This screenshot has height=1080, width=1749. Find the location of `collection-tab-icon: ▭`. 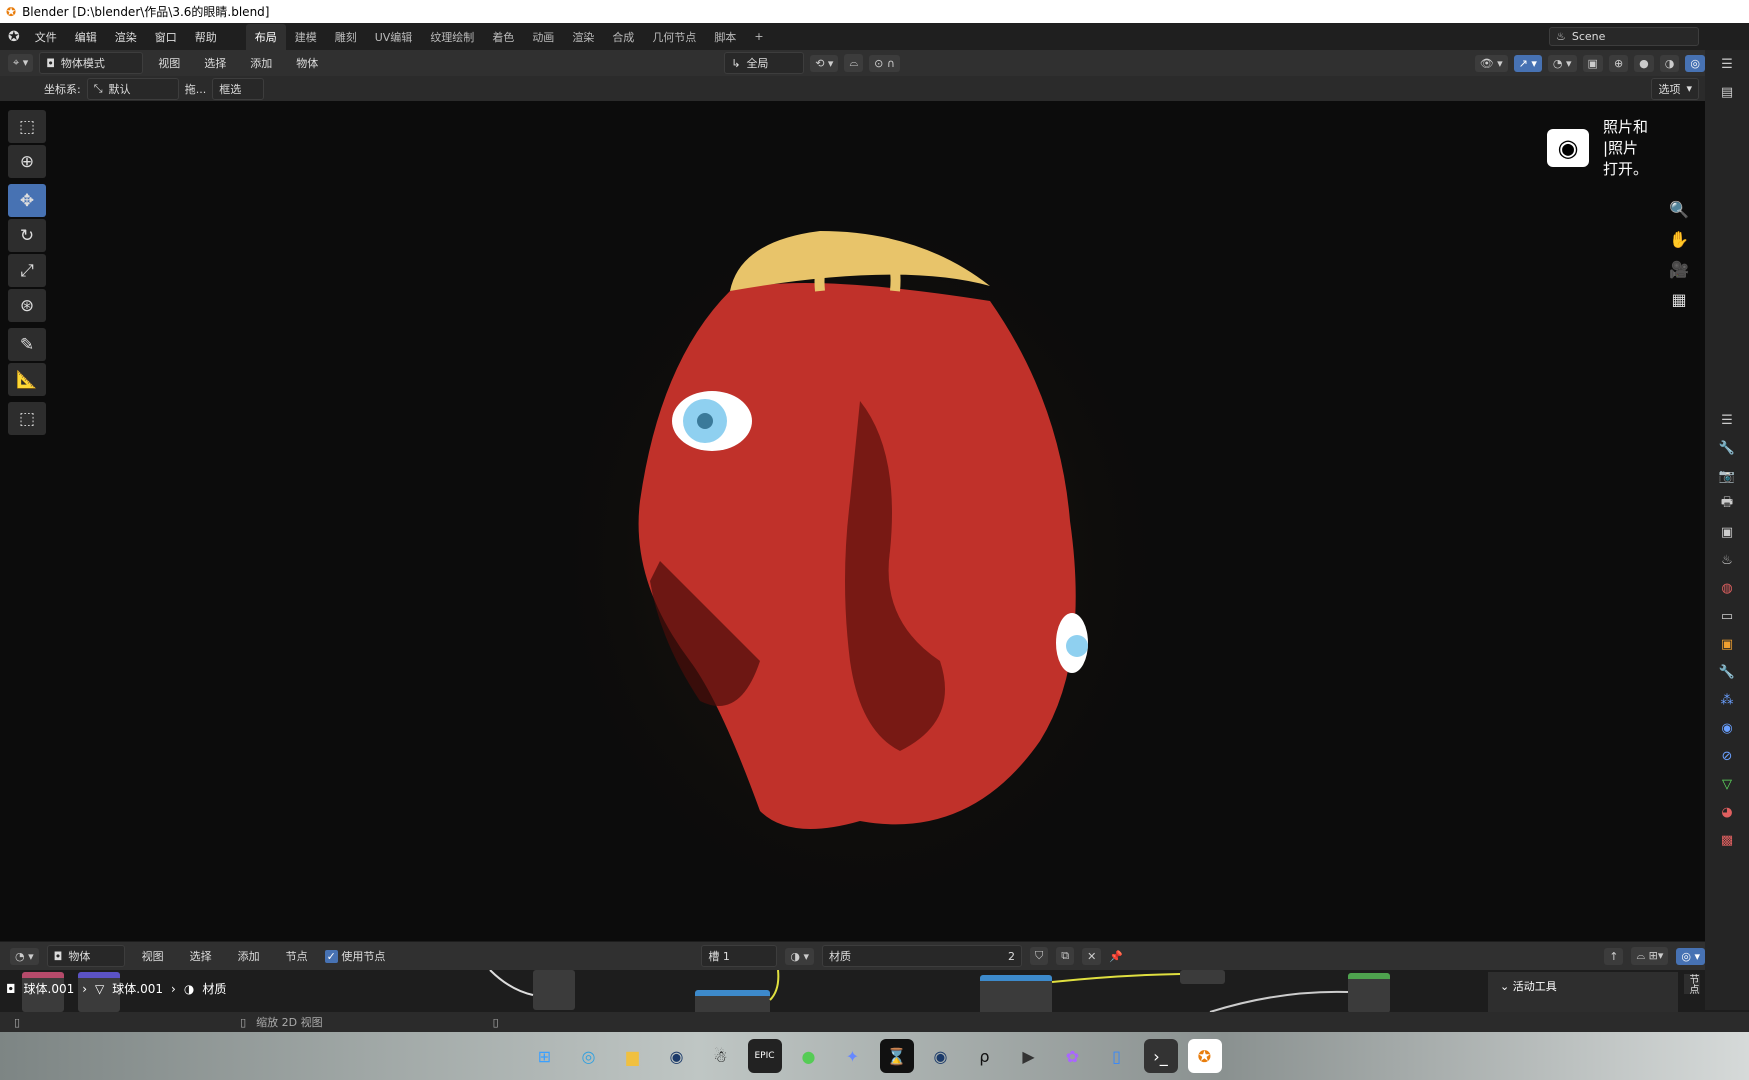

collection-tab-icon: ▭ is located at coordinates (1727, 616).